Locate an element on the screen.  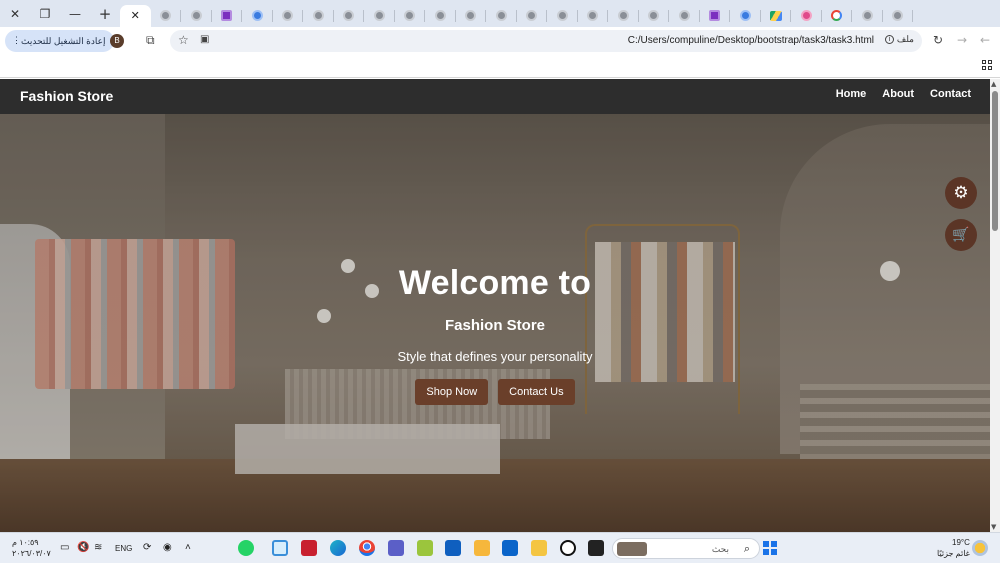
battery-icon: ▭ is located at coordinates (64, 547).